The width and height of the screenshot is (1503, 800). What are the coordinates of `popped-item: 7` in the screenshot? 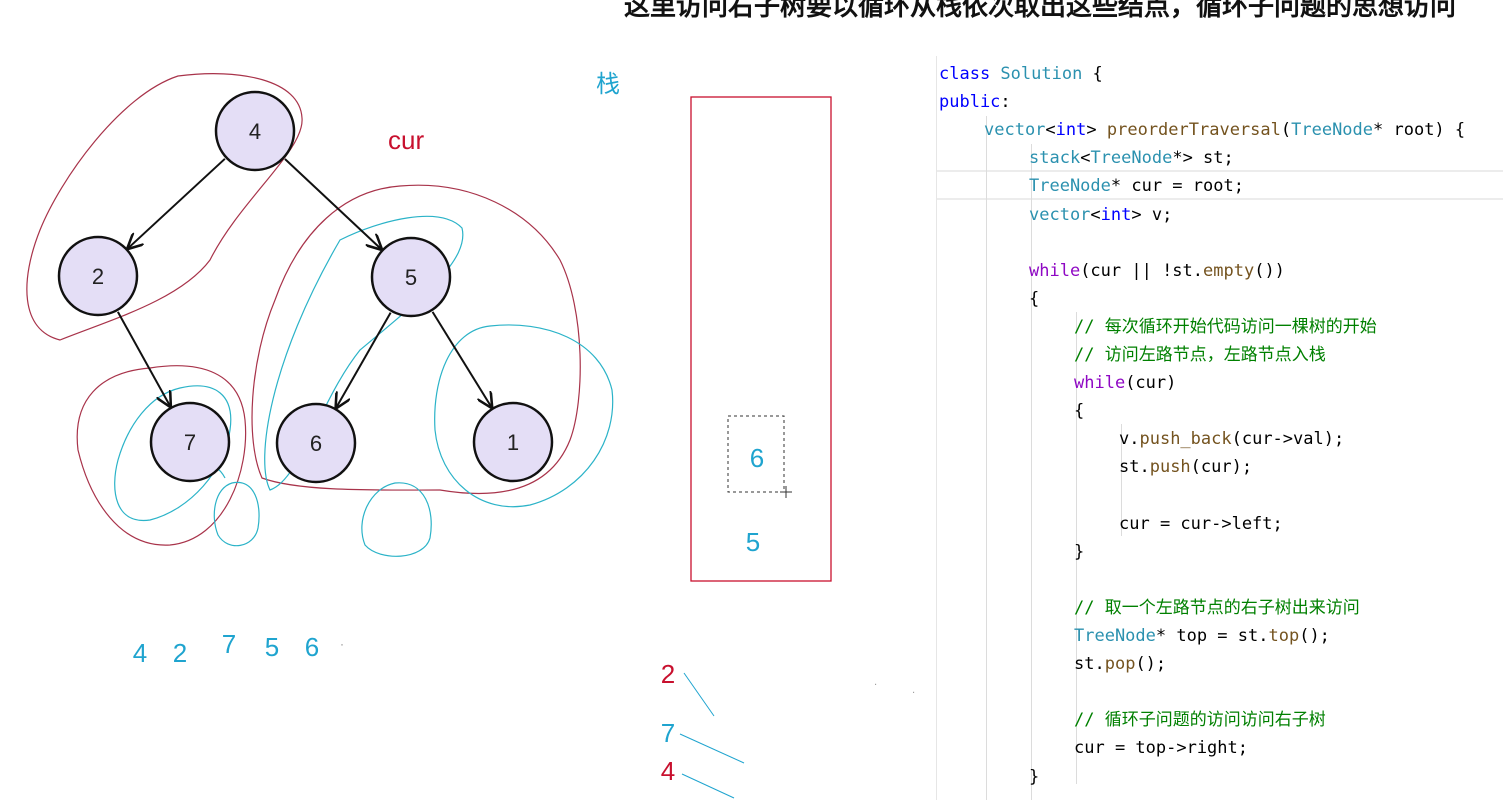 It's located at (668, 733).